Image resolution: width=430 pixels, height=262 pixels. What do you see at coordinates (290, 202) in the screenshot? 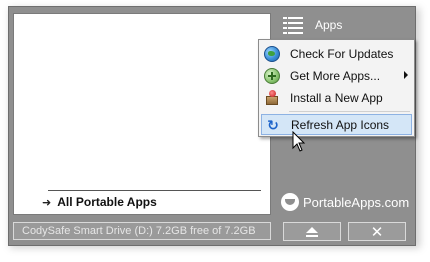
I see `portableapps-logo-icon` at bounding box center [290, 202].